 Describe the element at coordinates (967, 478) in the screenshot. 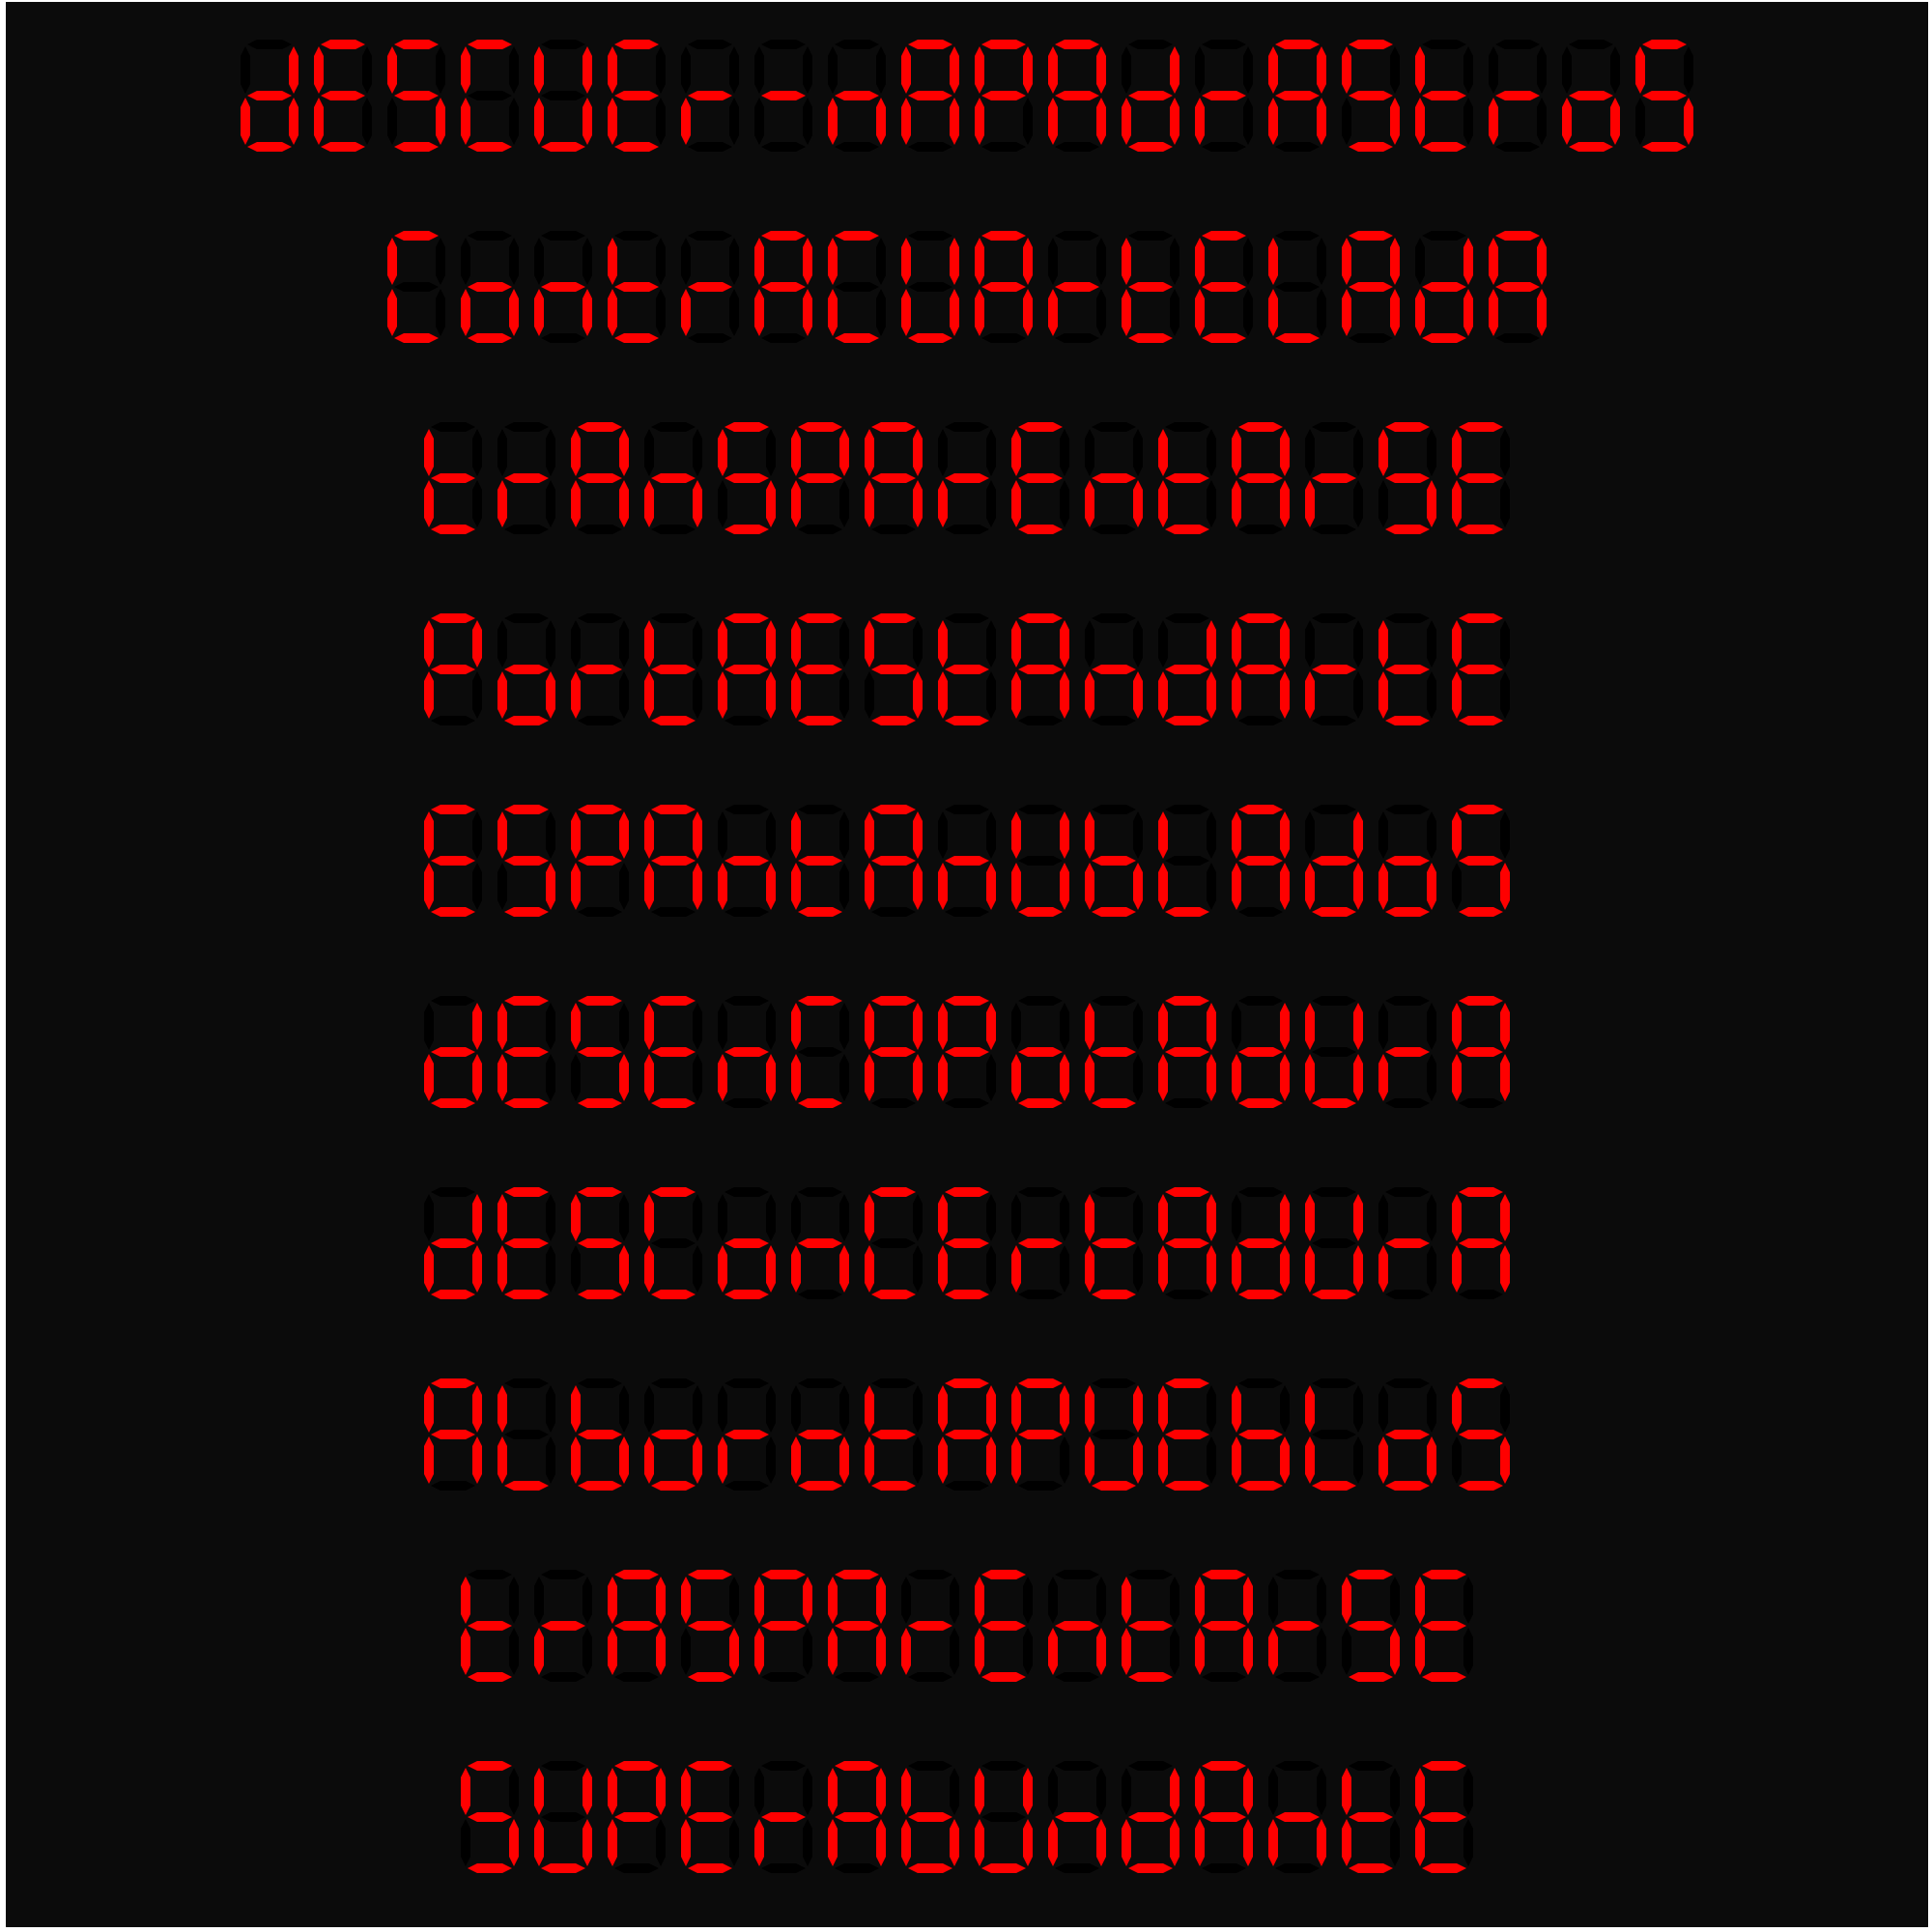

I see `display-line` at that location.